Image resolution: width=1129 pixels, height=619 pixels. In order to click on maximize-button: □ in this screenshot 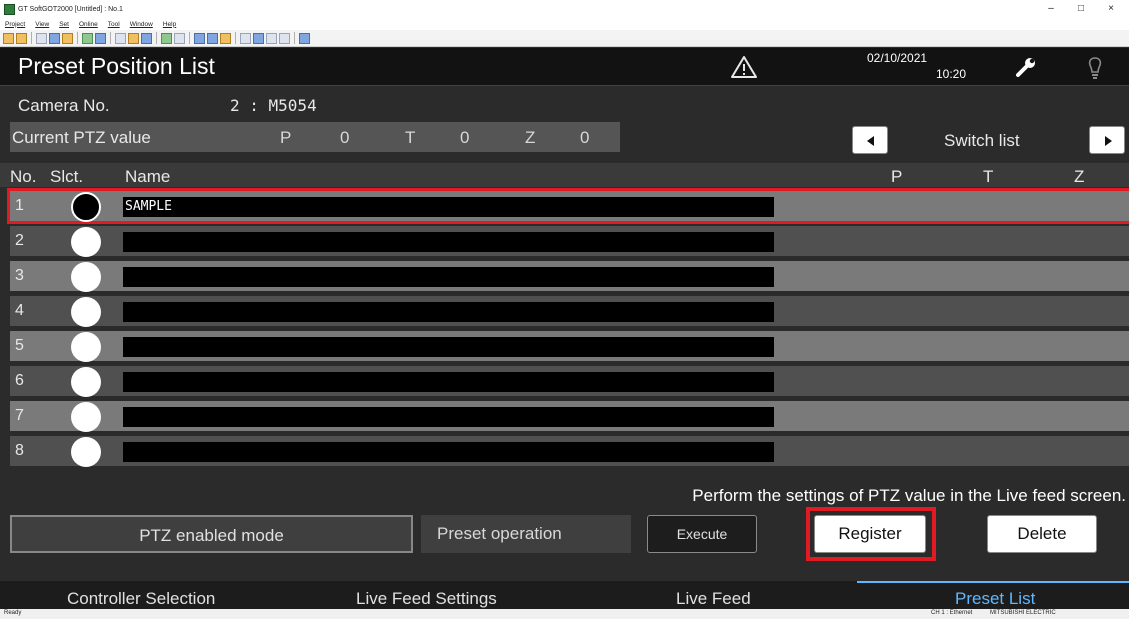, I will do `click(1081, 9)`.